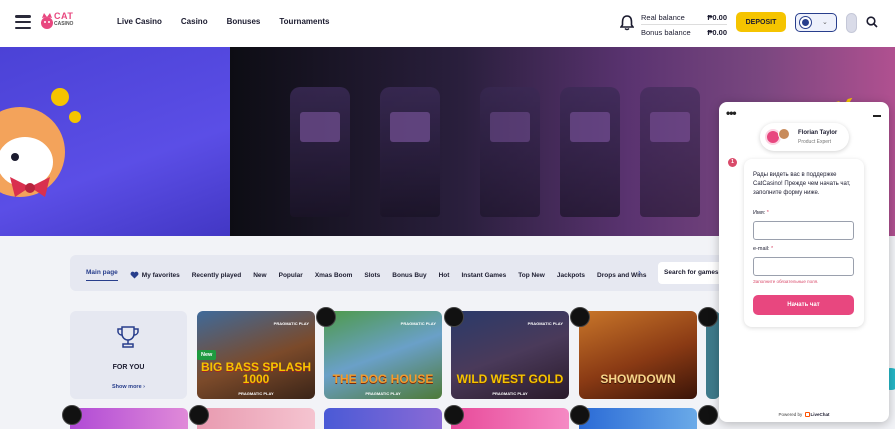 Image resolution: width=895 pixels, height=429 pixels. Describe the element at coordinates (102, 275) in the screenshot. I see `tab-main-page: Main page` at that location.